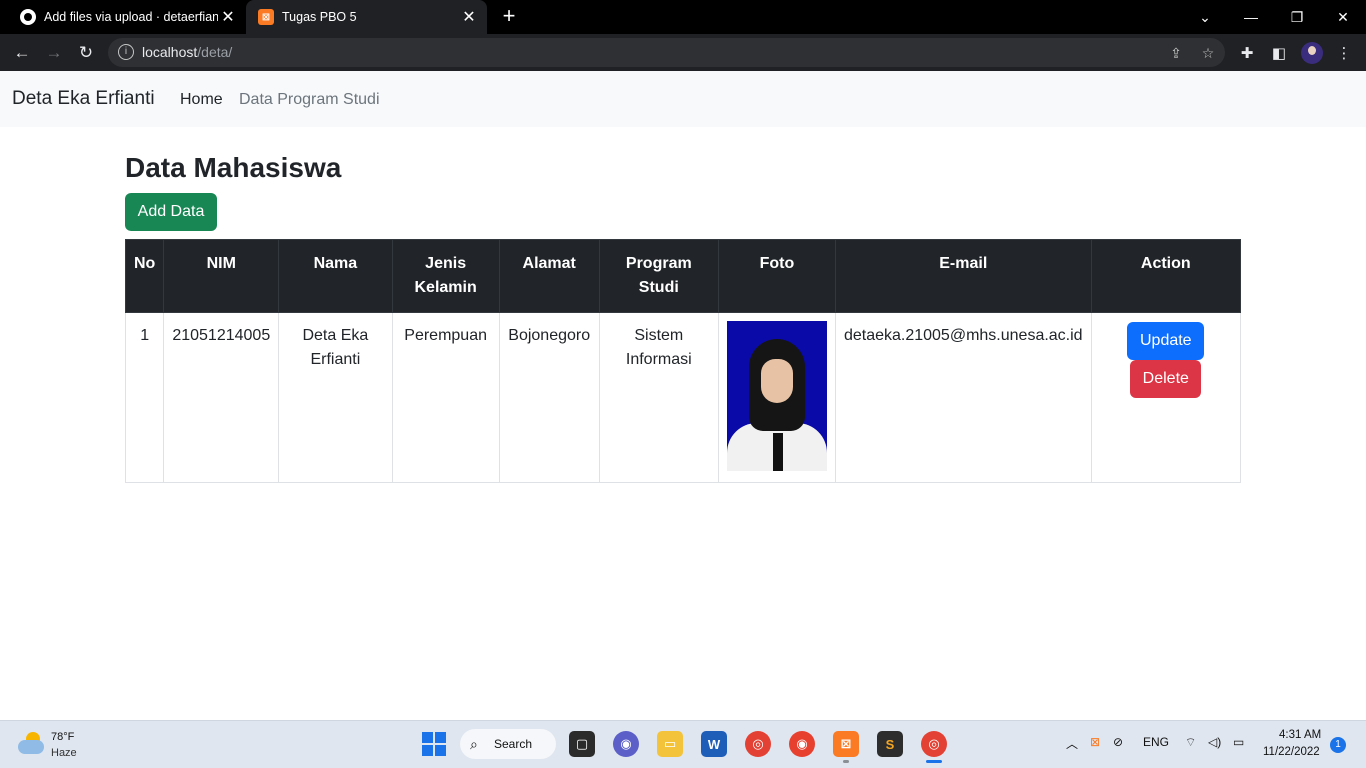 The width and height of the screenshot is (1366, 768). I want to click on notification-badge: 1, so click(1338, 745).